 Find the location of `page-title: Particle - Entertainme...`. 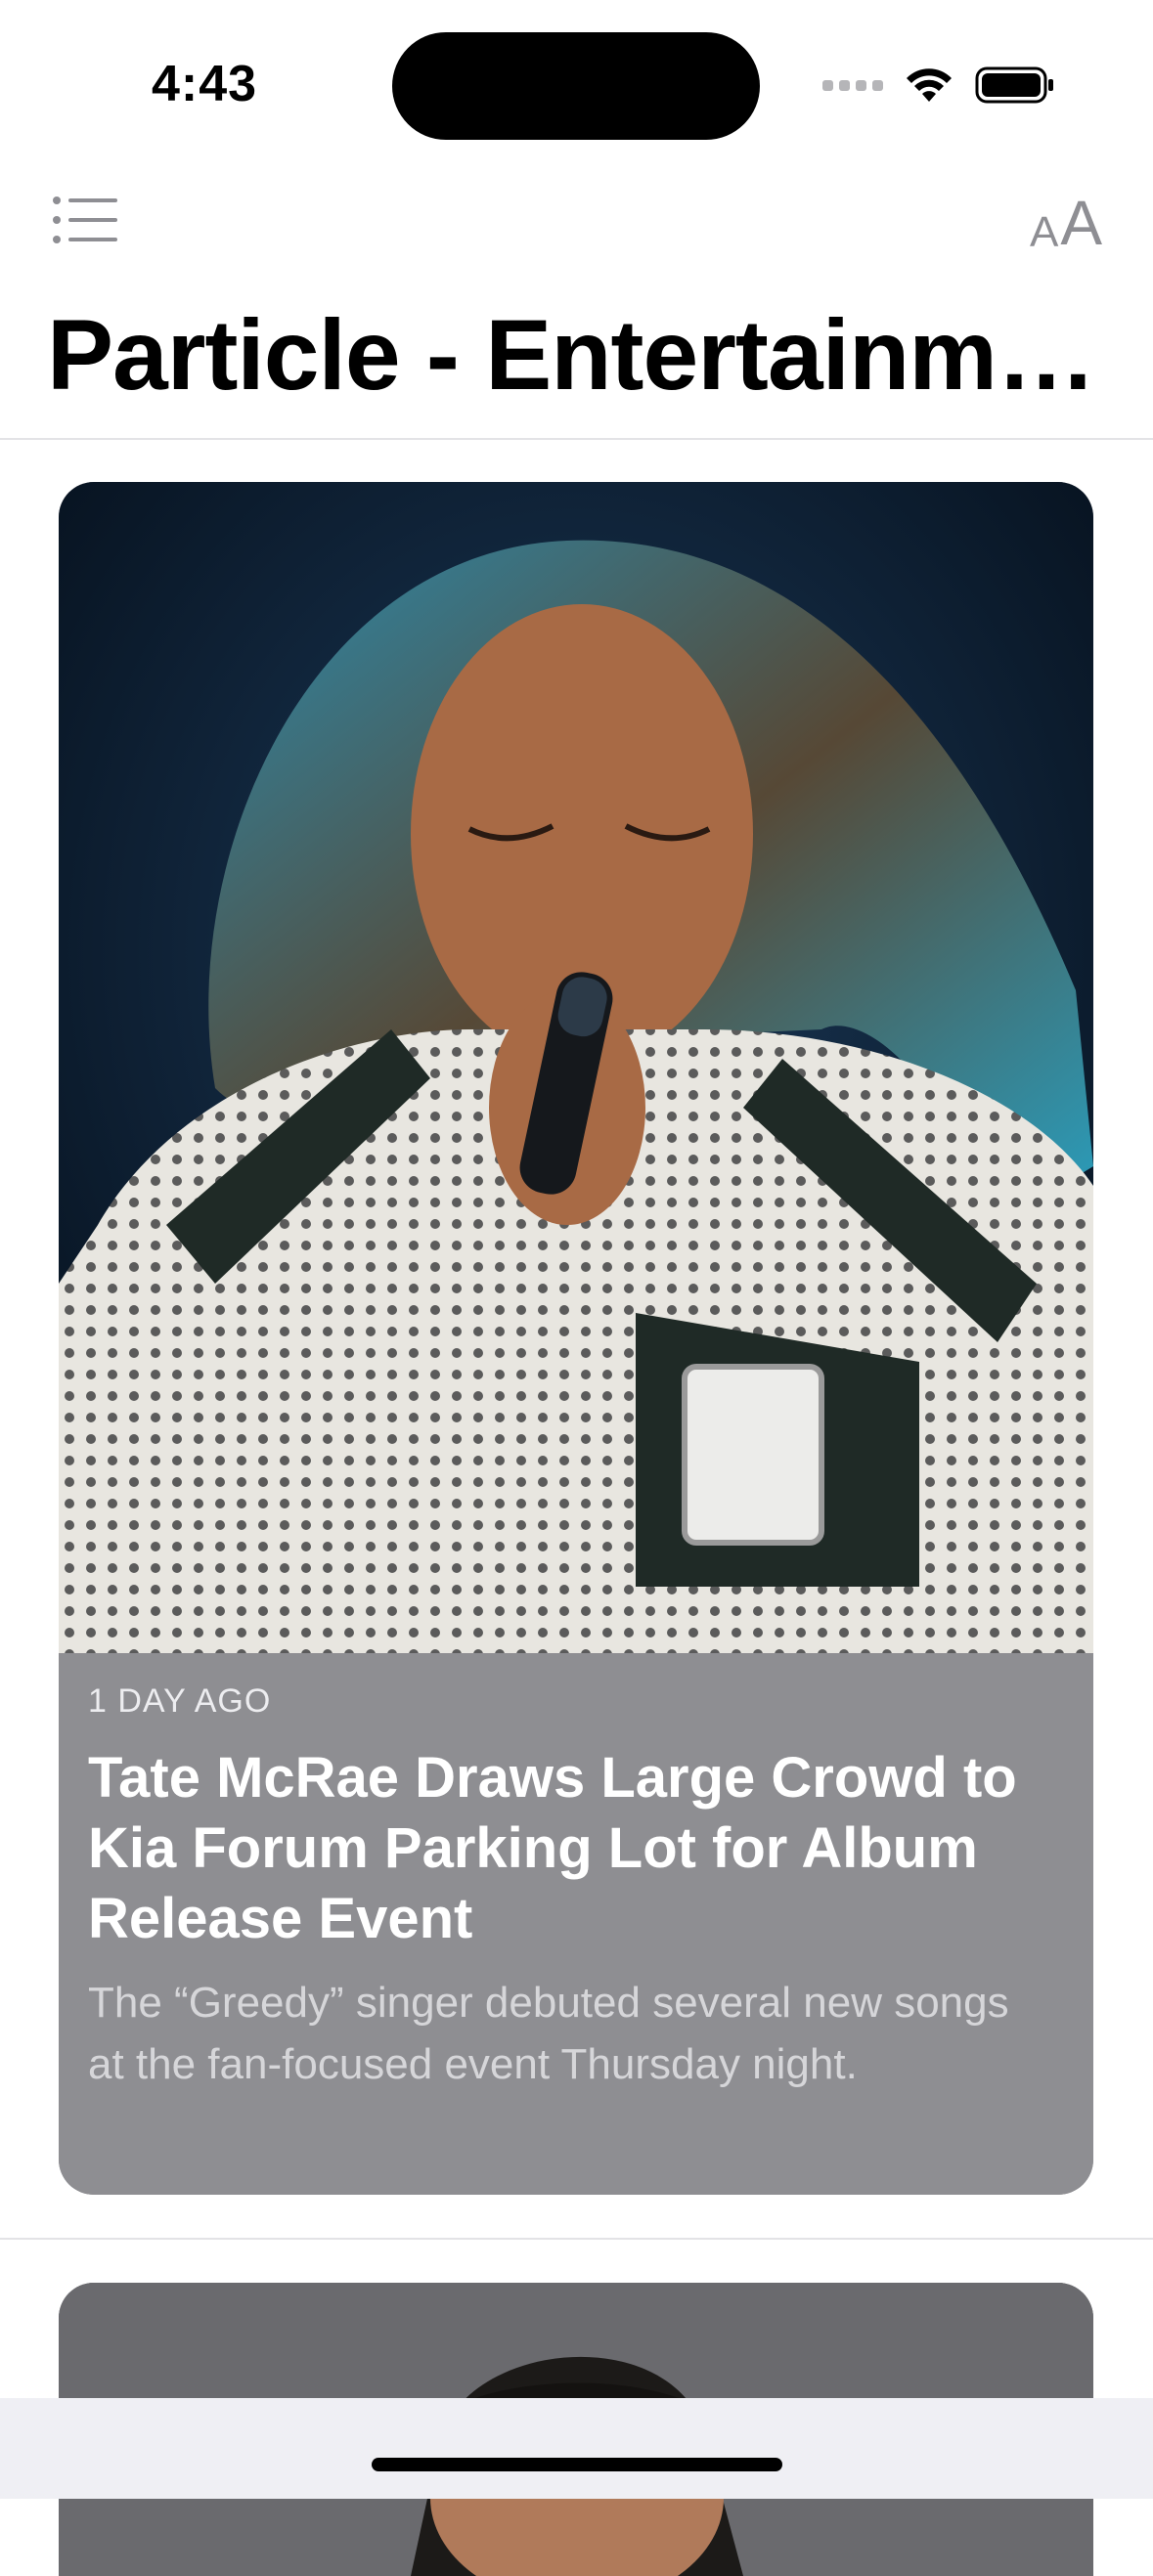

page-title: Particle - Entertainme... is located at coordinates (580, 355).